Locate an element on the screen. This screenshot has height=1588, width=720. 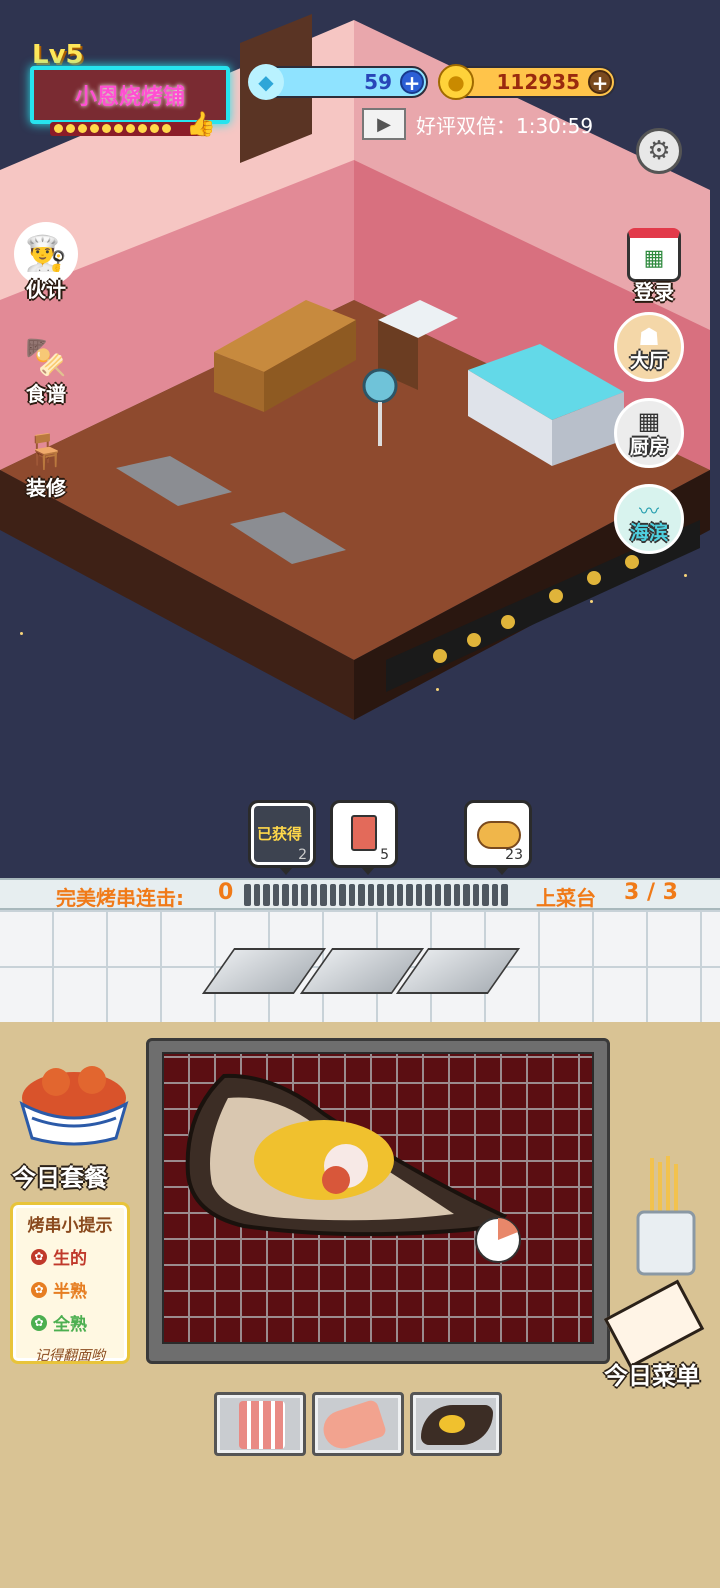
coin-icon: ● is located at coordinates (456, 82).